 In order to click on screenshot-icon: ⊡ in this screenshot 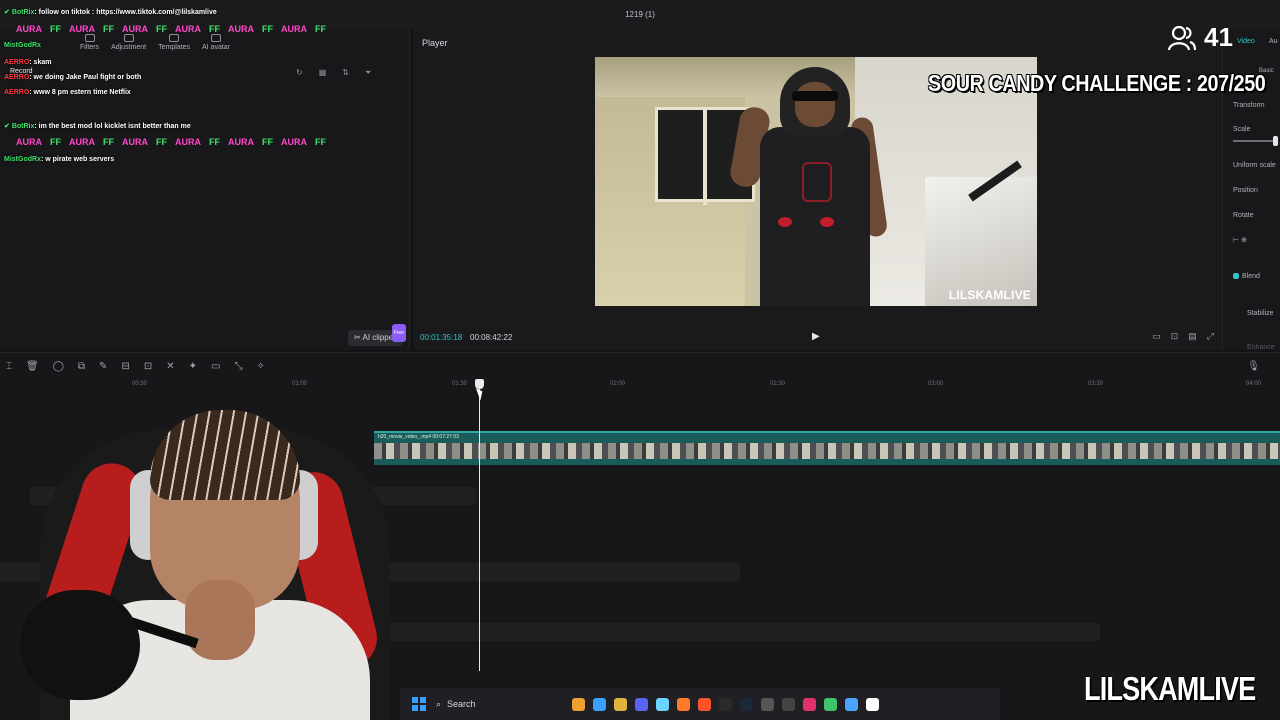, I will do `click(1175, 336)`.